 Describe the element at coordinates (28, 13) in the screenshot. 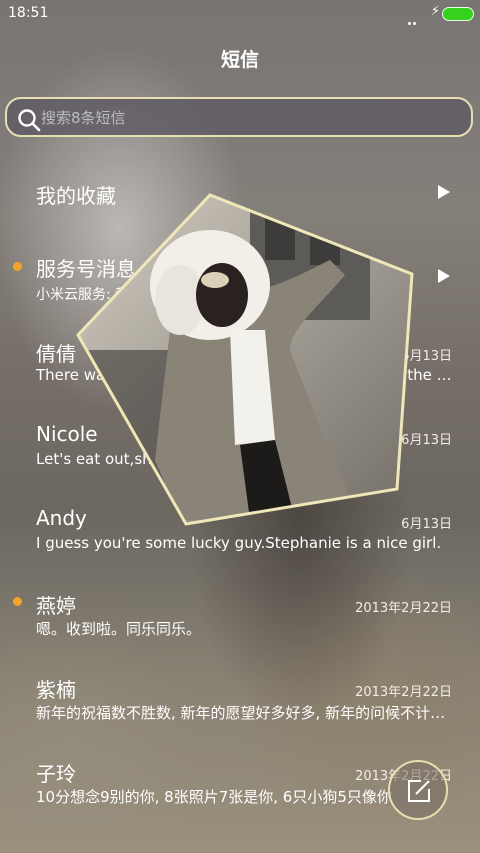

I see `status-time: 18:51` at that location.